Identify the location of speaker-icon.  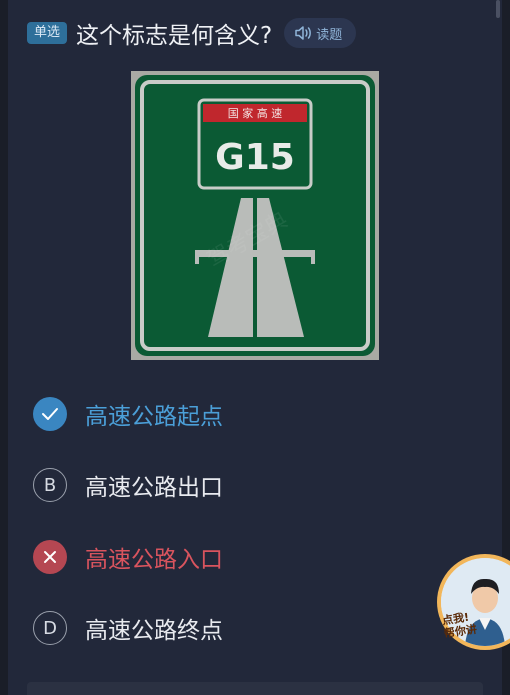
(303, 33).